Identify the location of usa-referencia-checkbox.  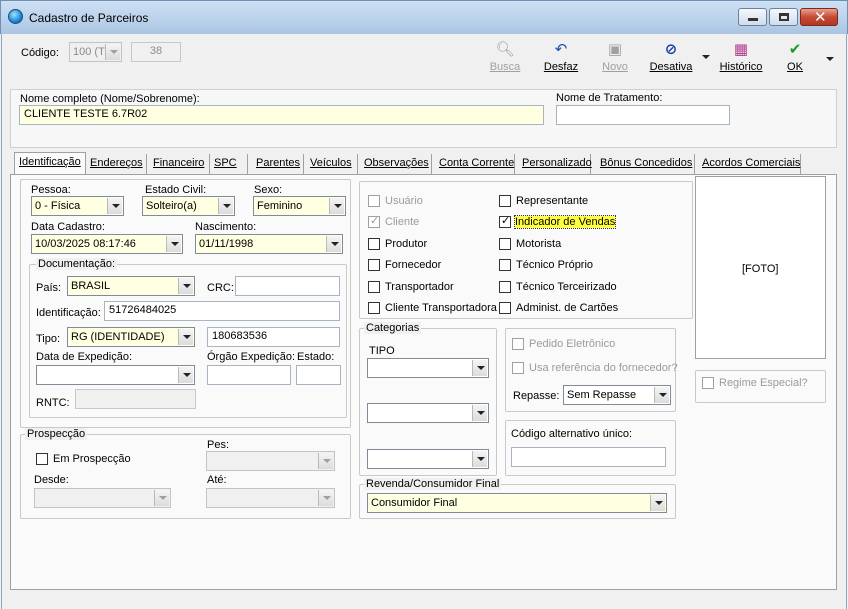
(518, 368).